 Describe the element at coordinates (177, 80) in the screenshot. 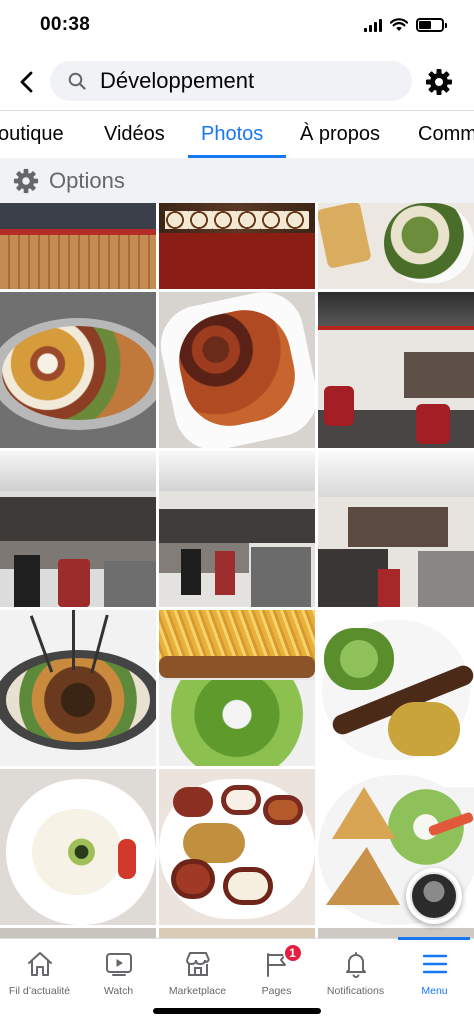

I see `search-query-text: Développement` at that location.